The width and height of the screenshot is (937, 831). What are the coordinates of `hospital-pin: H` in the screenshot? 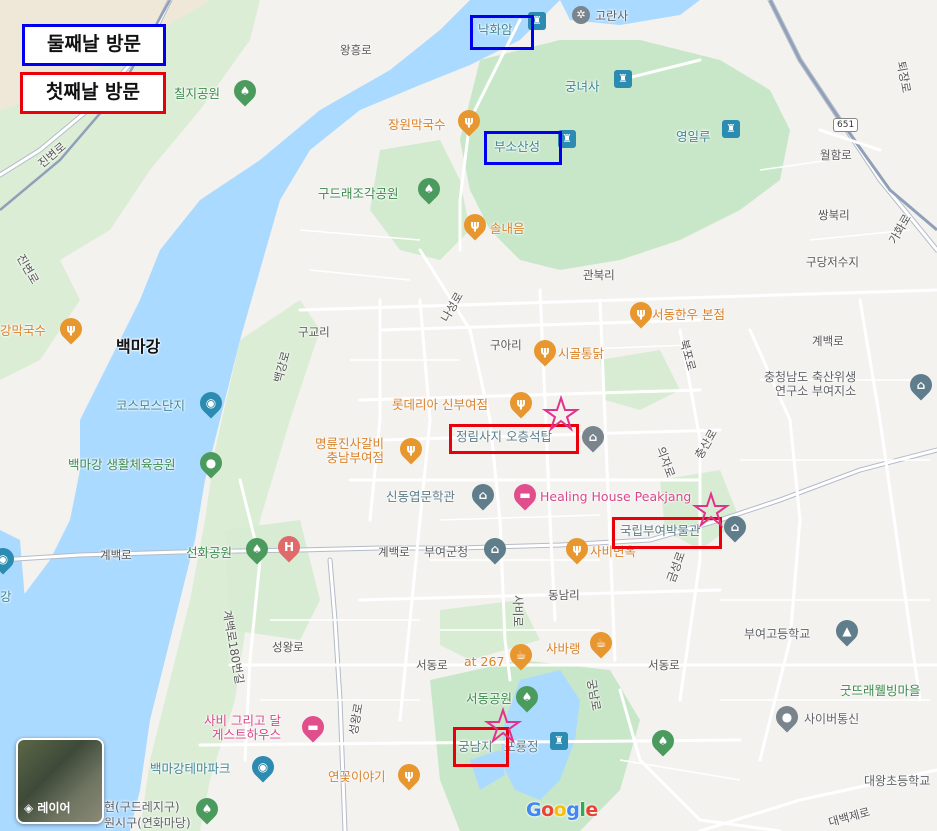 It's located at (289, 547).